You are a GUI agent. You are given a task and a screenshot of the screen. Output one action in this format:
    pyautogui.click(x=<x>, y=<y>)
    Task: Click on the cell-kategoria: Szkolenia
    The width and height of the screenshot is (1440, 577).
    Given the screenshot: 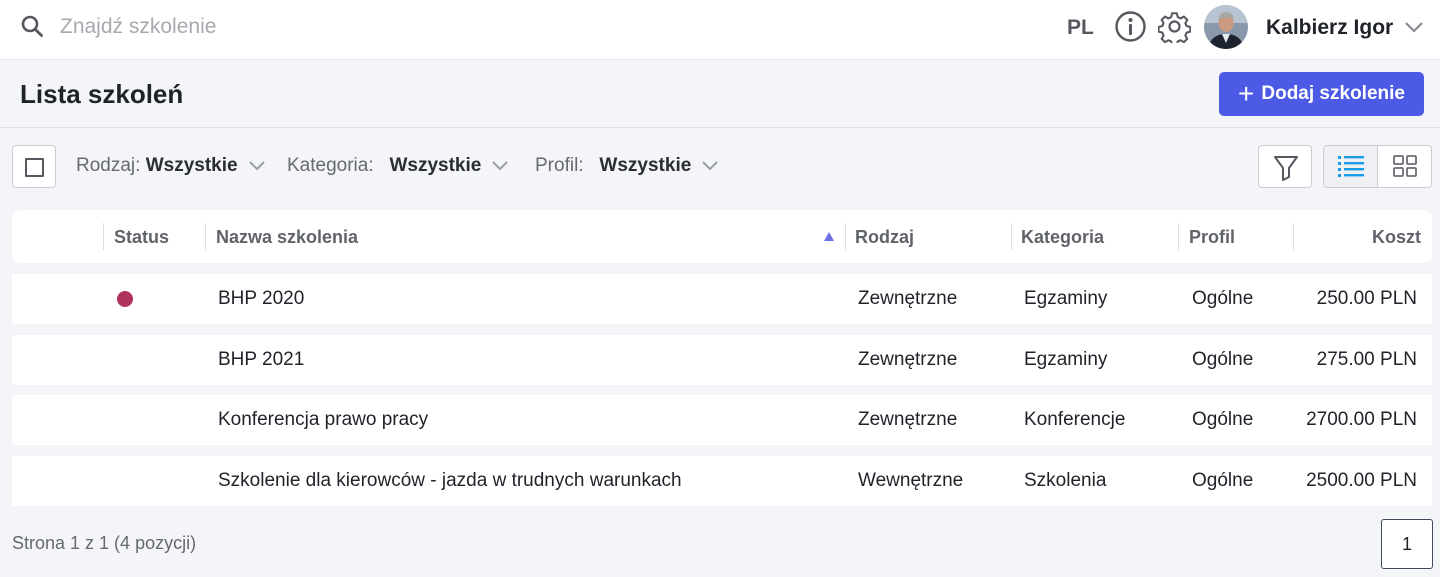 What is the action you would take?
    pyautogui.click(x=1065, y=480)
    